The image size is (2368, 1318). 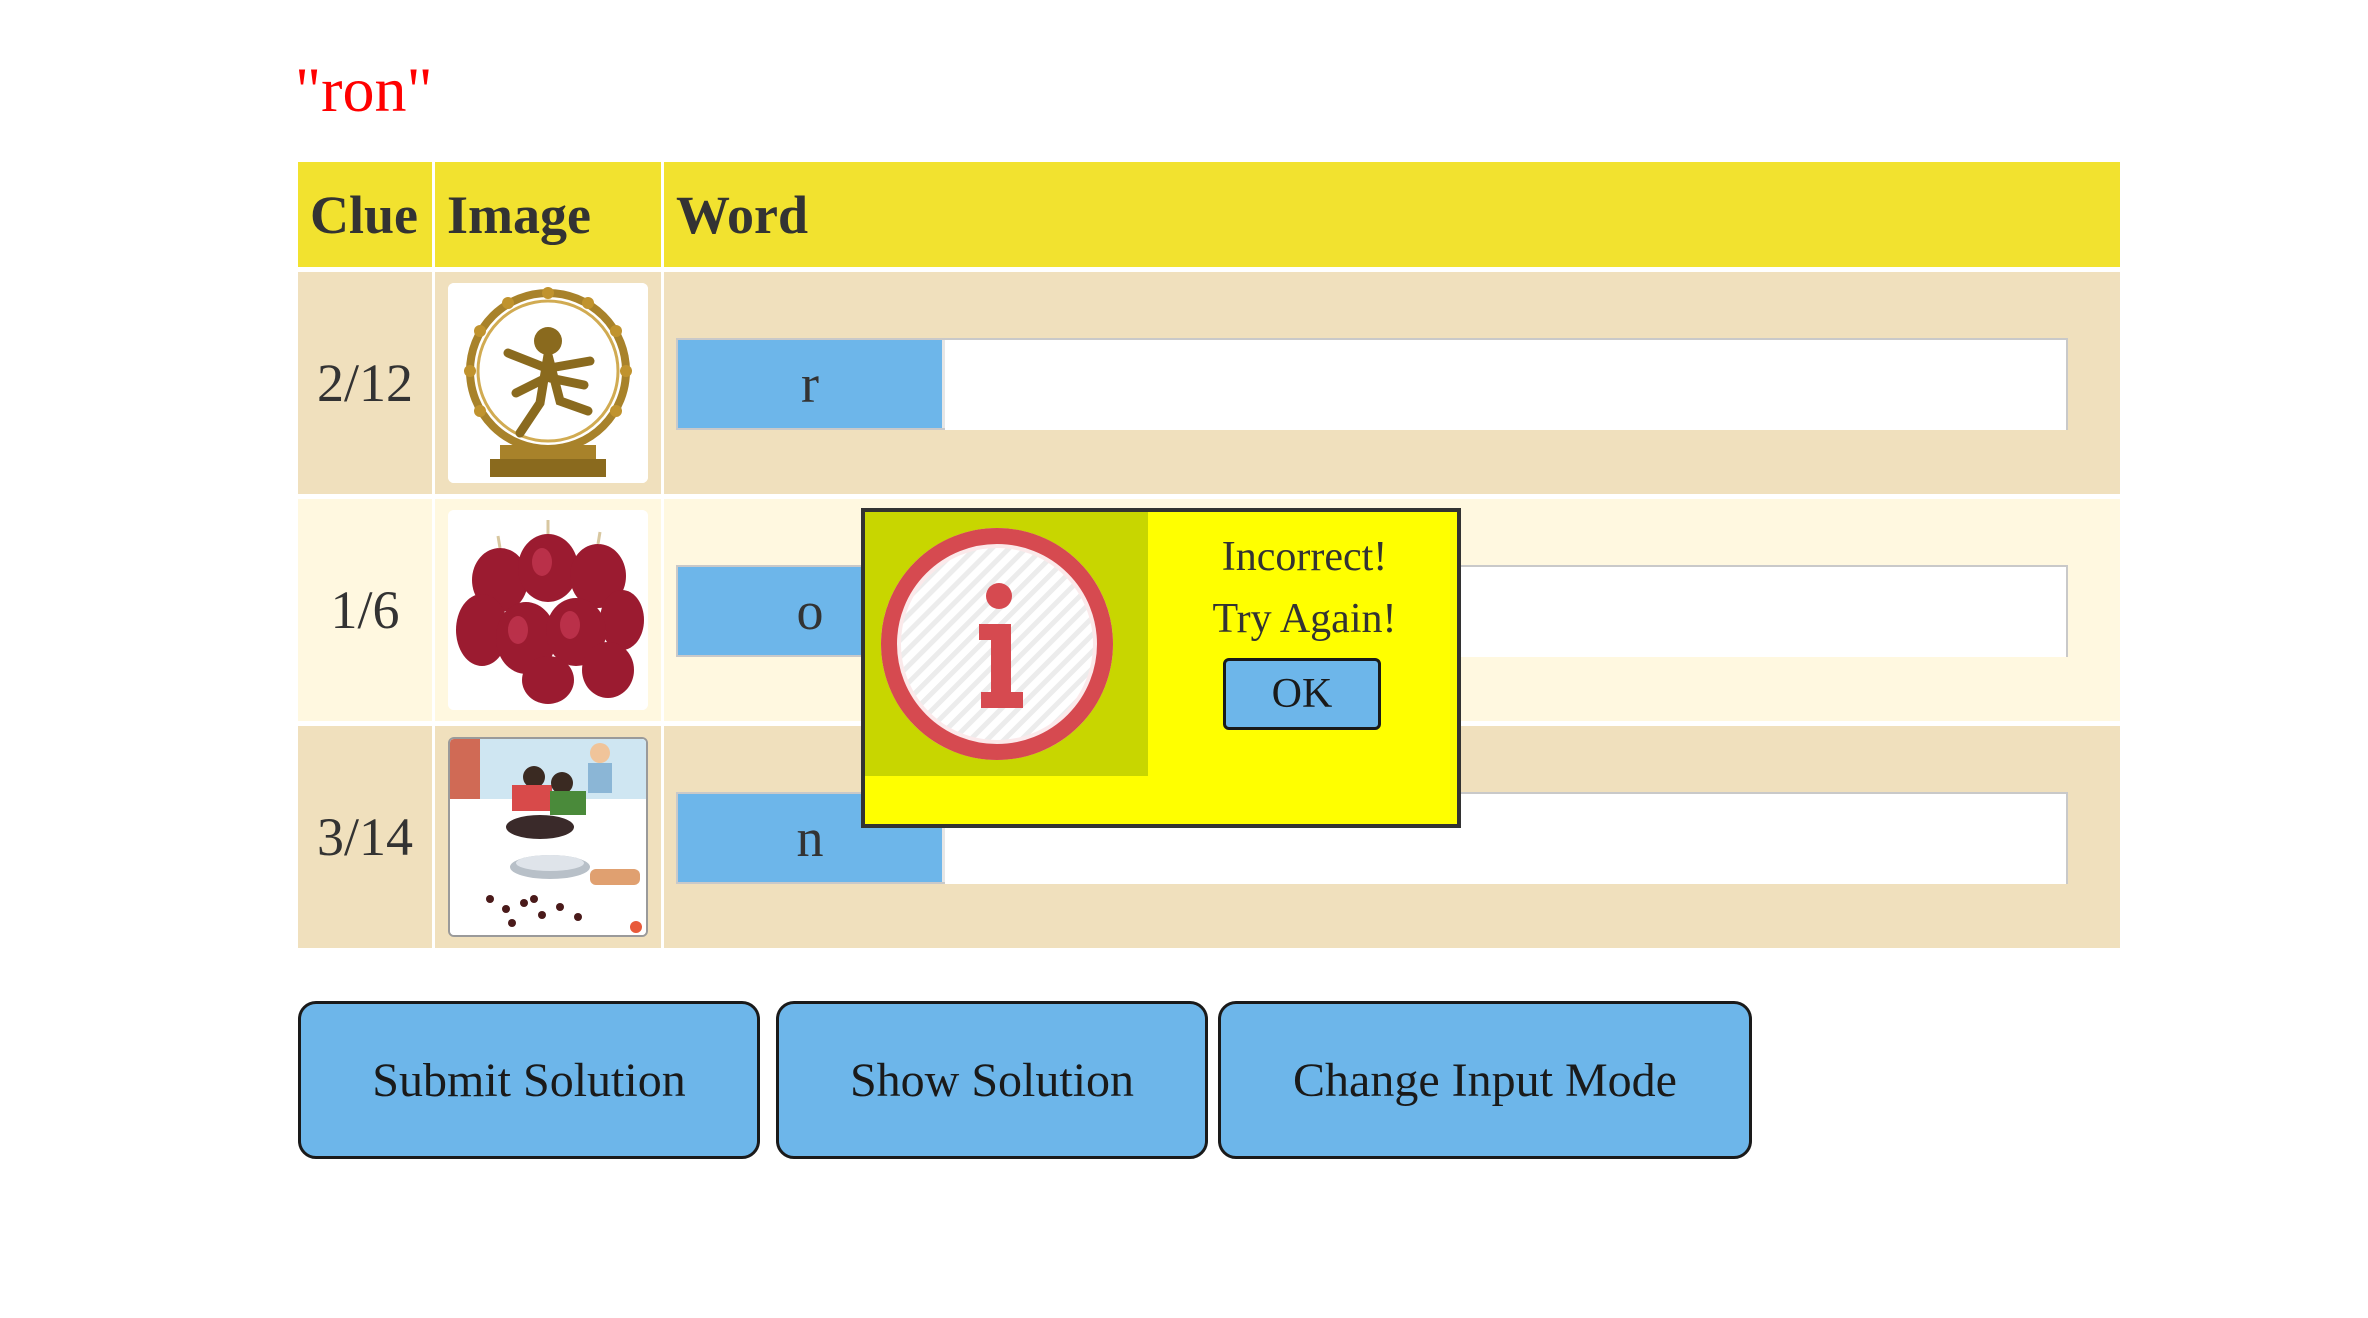 I want to click on nataraja-statue-image, so click(x=548, y=383).